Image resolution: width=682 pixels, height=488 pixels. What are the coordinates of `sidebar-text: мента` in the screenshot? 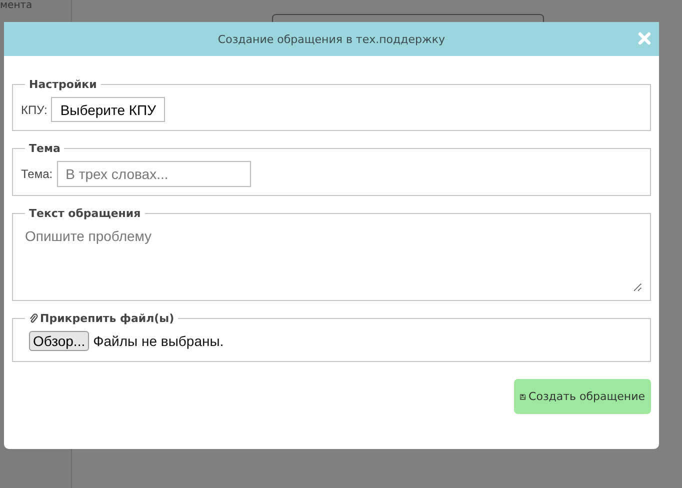 It's located at (17, 6).